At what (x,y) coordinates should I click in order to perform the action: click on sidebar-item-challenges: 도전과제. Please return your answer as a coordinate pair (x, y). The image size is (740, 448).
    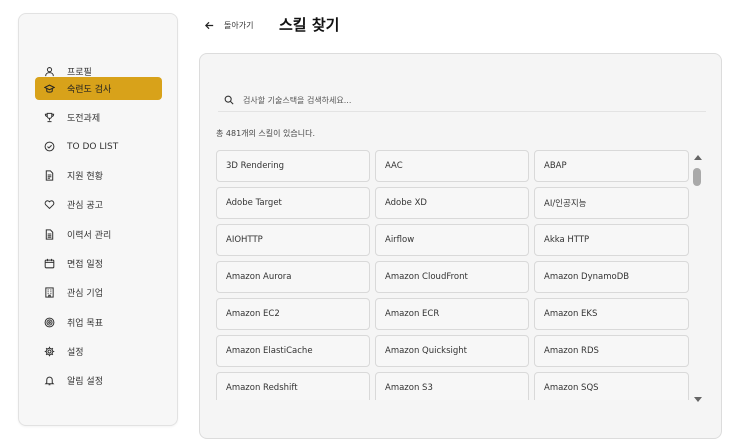
    Looking at the image, I should click on (98, 117).